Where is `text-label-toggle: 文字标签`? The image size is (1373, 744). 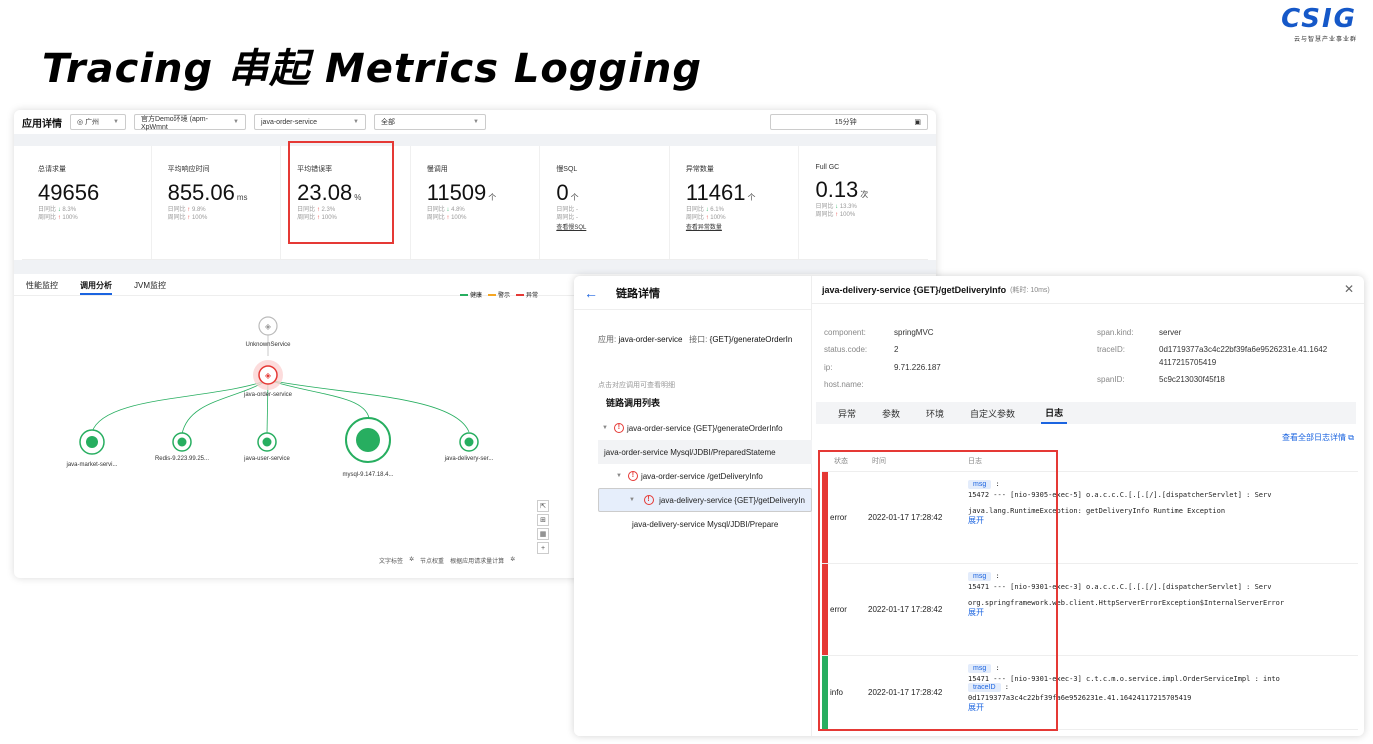 text-label-toggle: 文字标签 is located at coordinates (391, 560).